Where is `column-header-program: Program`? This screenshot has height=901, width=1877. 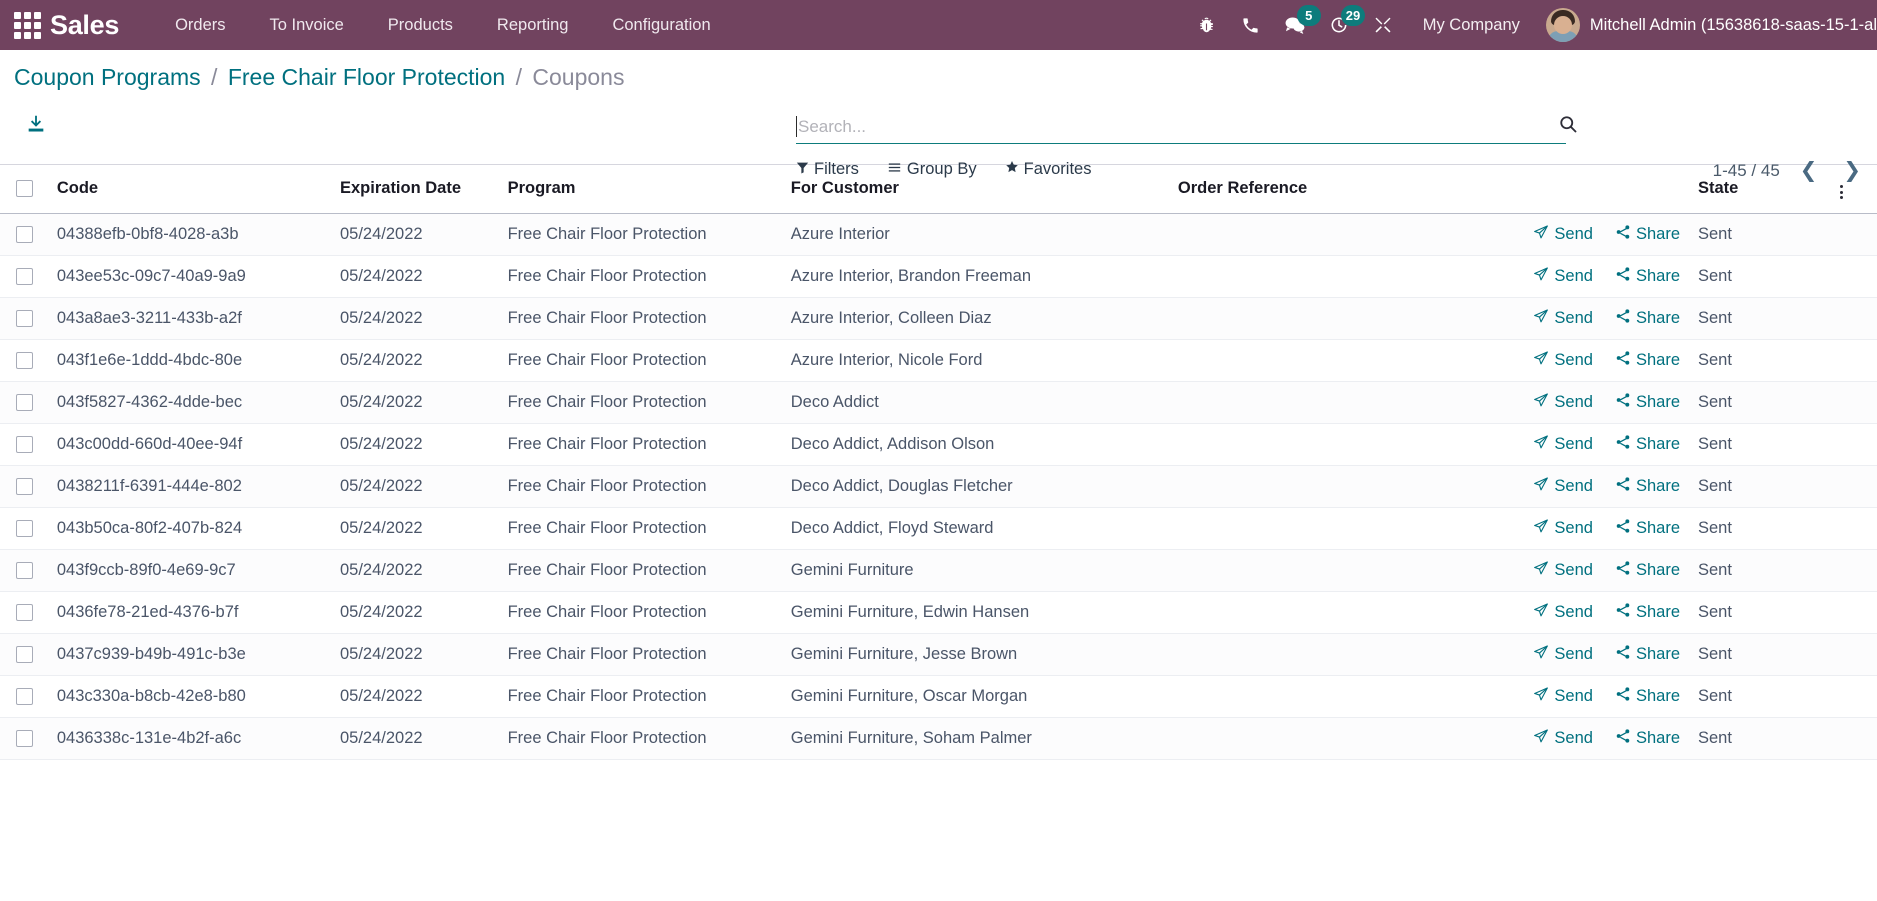 column-header-program: Program is located at coordinates (643, 189).